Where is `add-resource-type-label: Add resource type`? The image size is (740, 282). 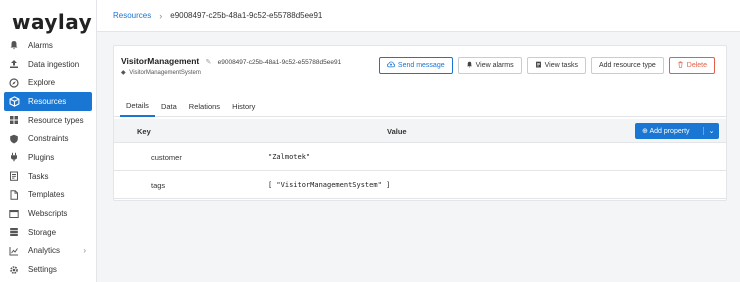 add-resource-type-label: Add resource type is located at coordinates (627, 65).